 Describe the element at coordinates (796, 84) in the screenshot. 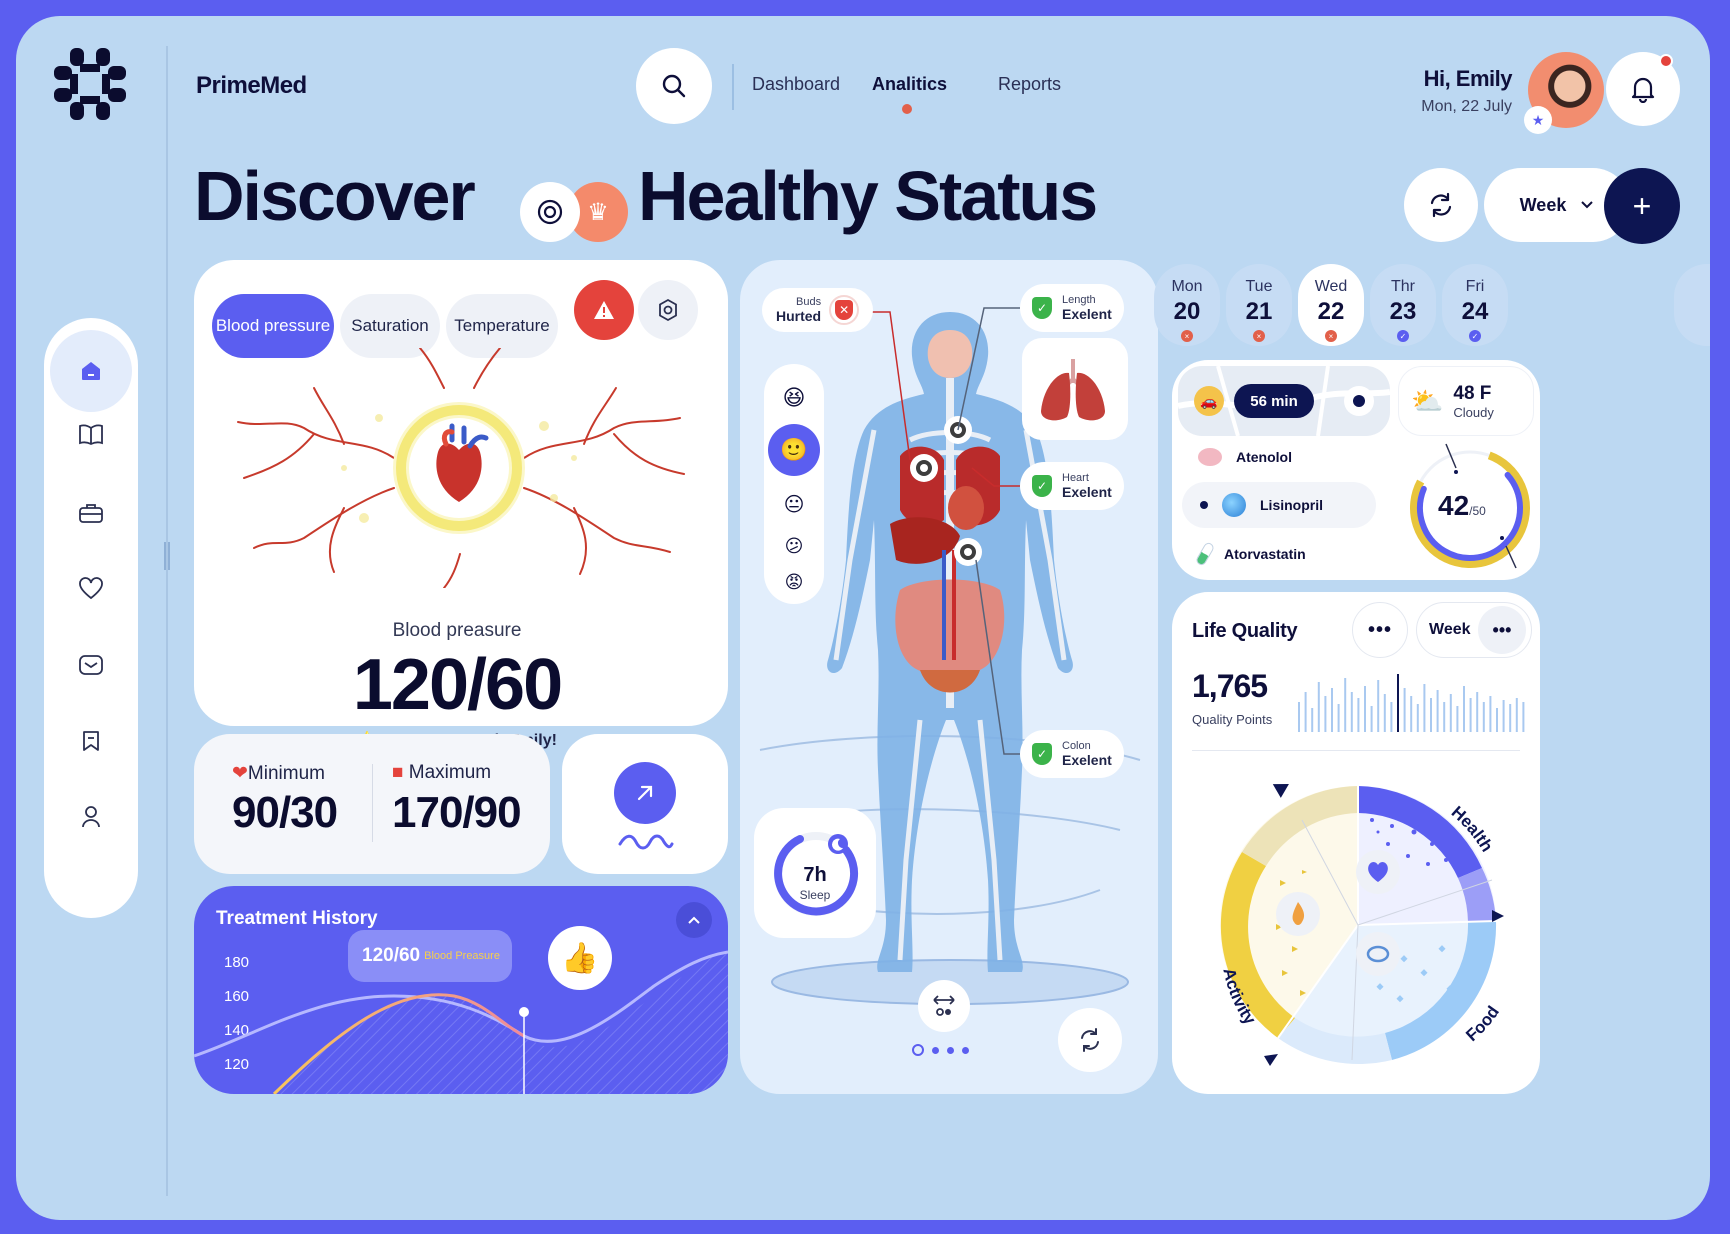

I see `nav-dashboard: Dashboard` at that location.